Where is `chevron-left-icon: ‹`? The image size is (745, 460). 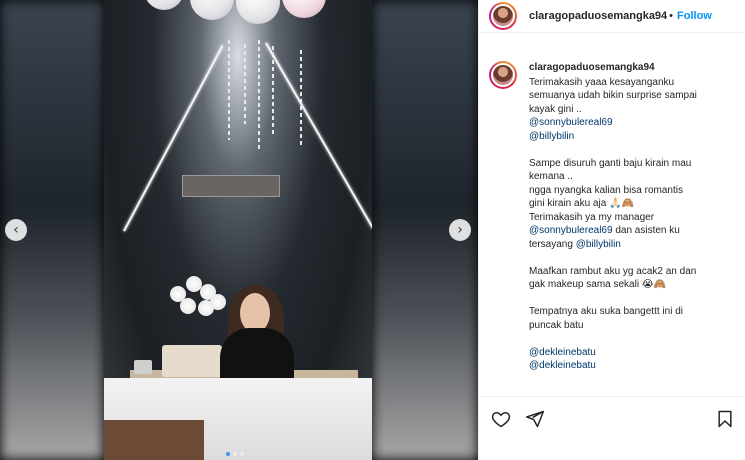
chevron-left-icon: ‹ is located at coordinates (16, 230).